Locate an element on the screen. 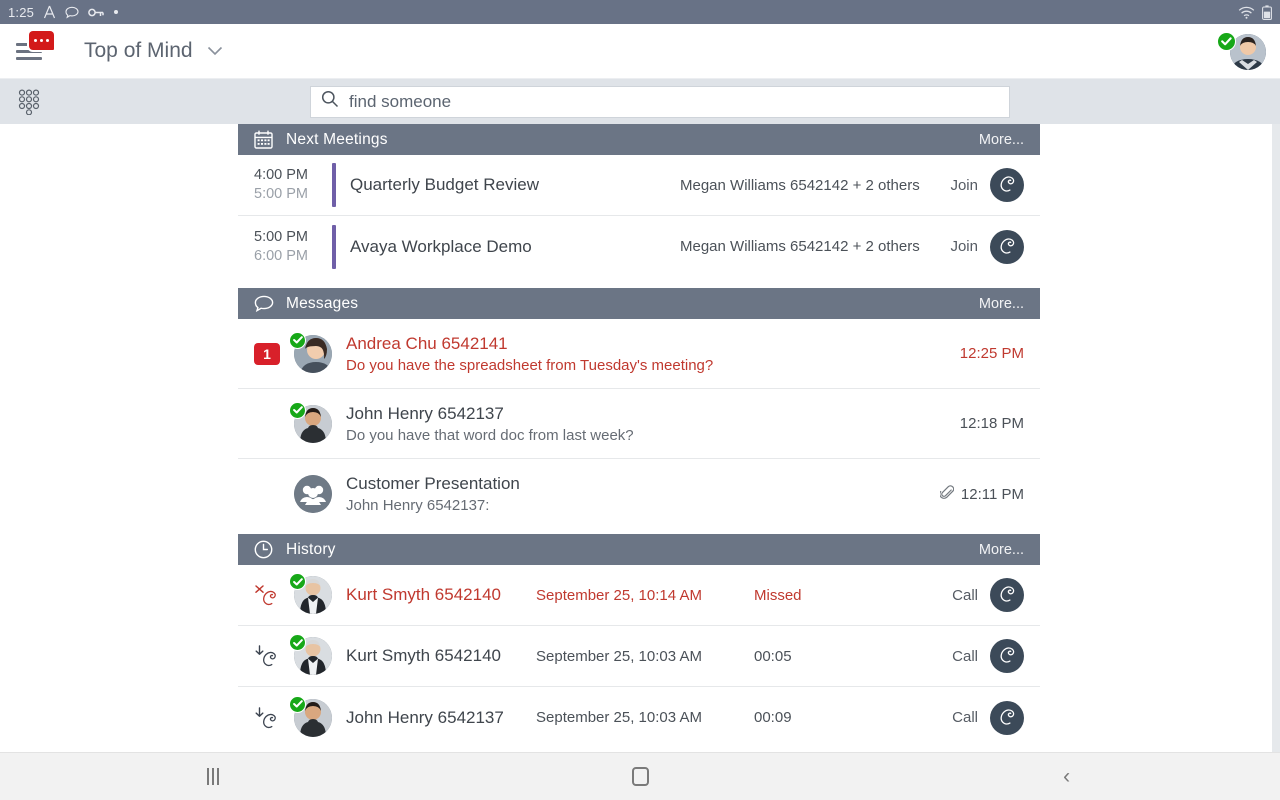 This screenshot has width=1280, height=800. dialpad-icon is located at coordinates (29, 102).